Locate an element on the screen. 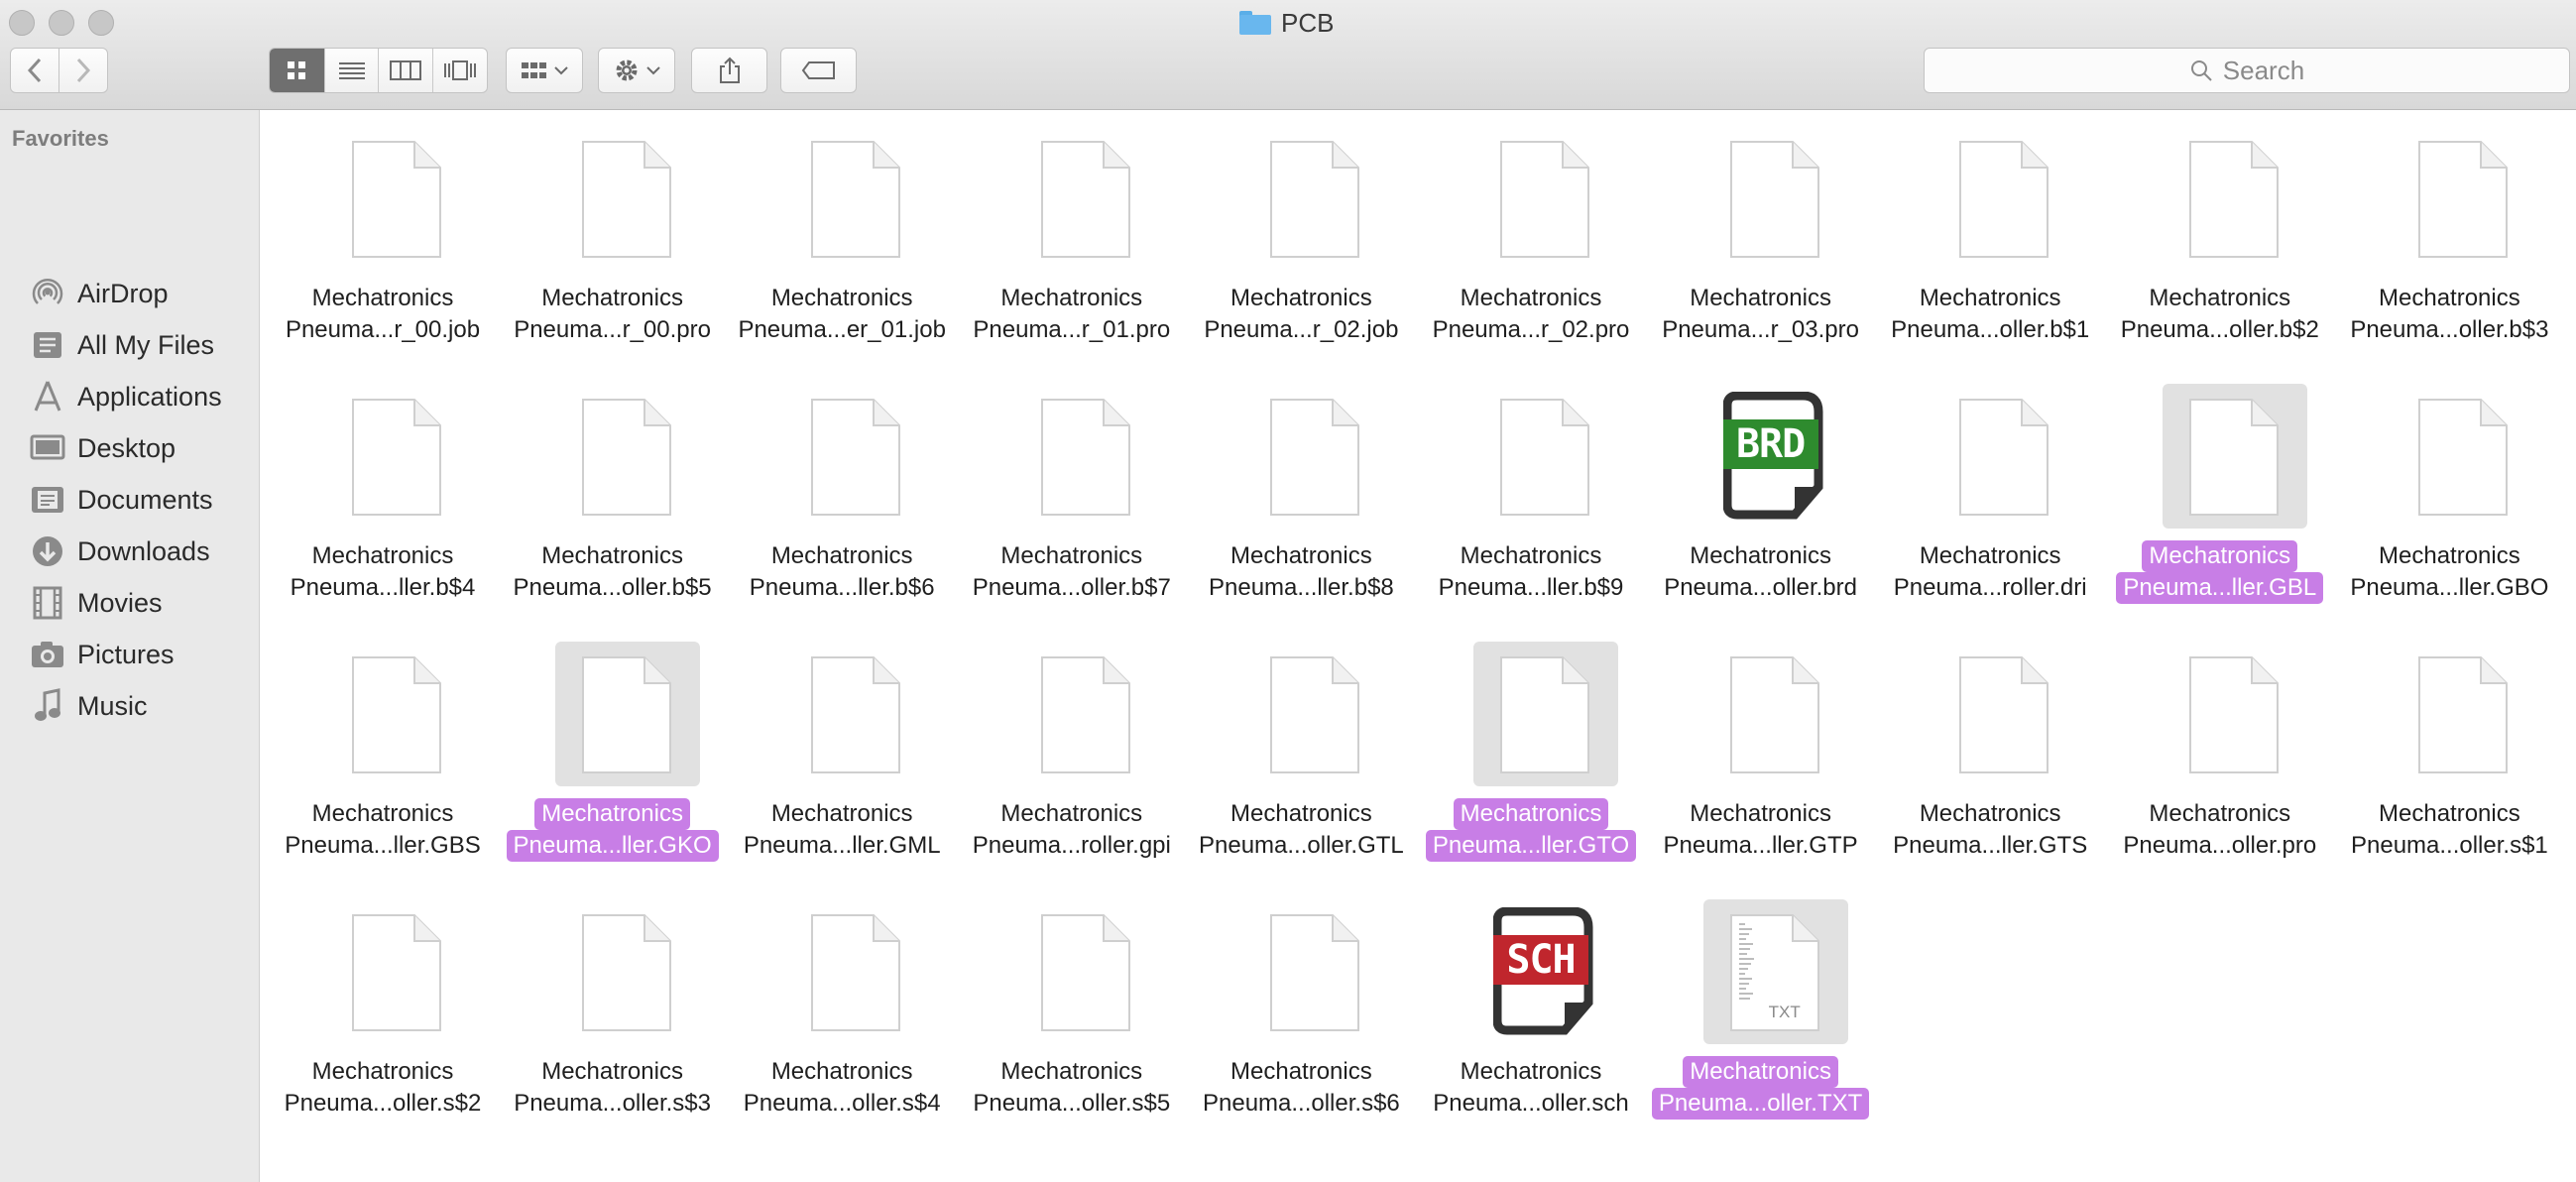 The image size is (2576, 1182). file-item: Mechatronics Pneuma...r_03.pro is located at coordinates (1761, 244).